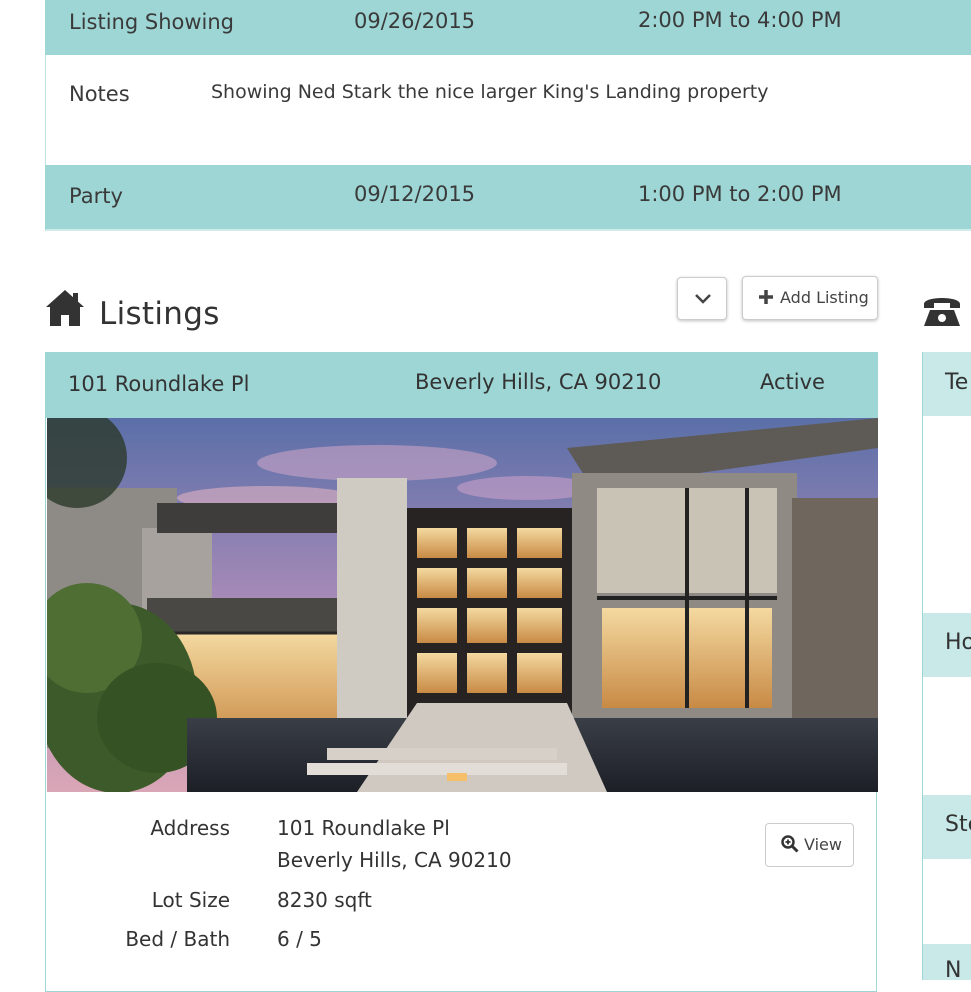 The image size is (971, 992). What do you see at coordinates (65, 308) in the screenshot?
I see `house-icon` at bounding box center [65, 308].